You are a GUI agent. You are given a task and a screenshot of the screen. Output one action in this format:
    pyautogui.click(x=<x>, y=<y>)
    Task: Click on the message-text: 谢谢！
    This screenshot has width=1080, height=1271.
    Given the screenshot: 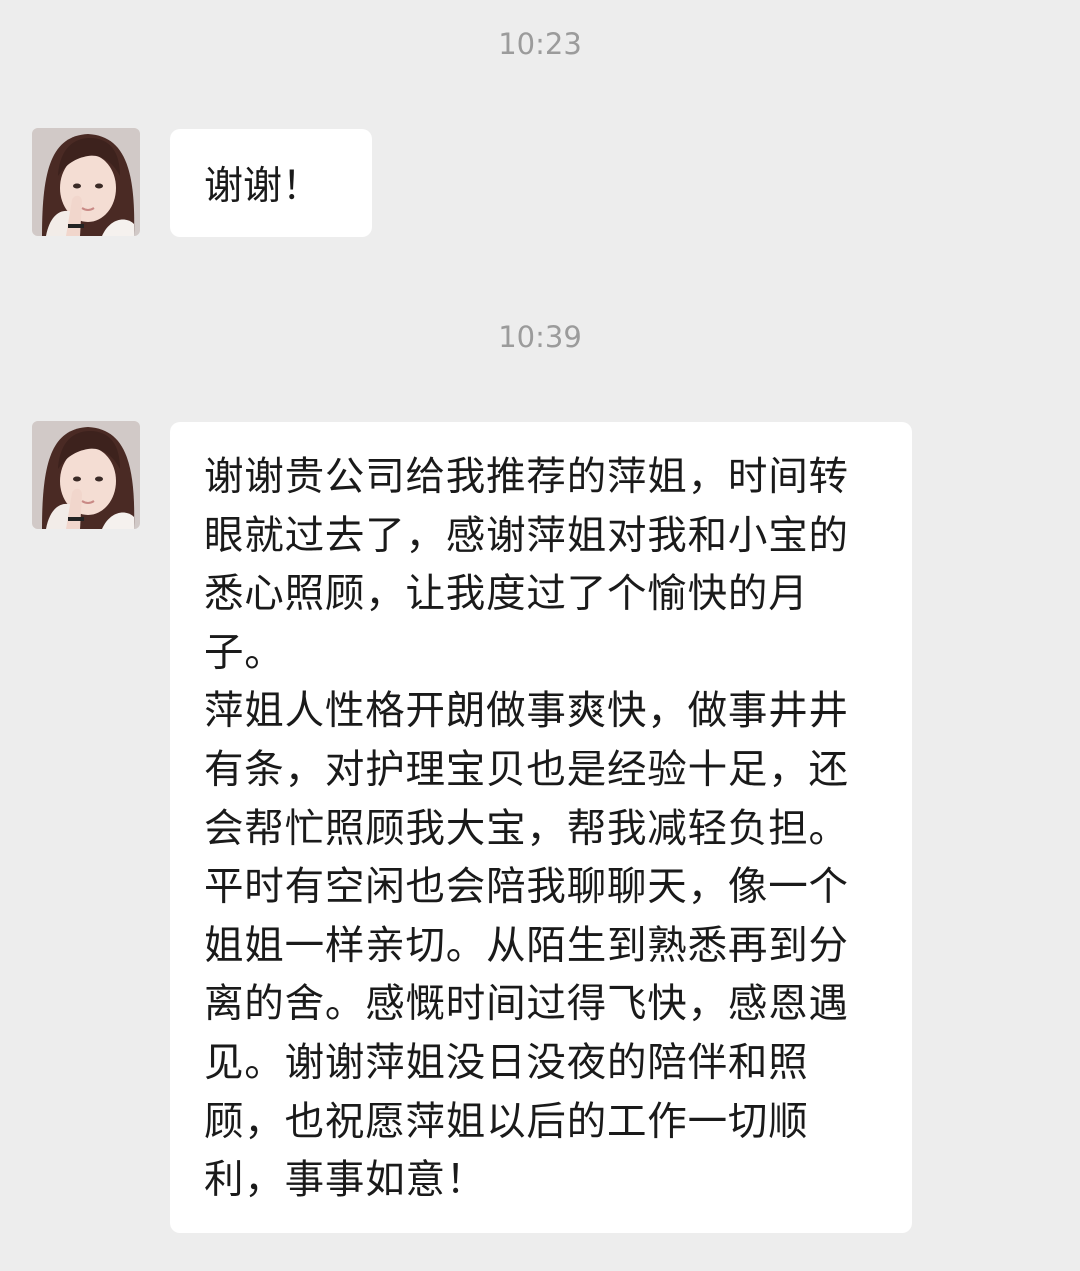 What is the action you would take?
    pyautogui.click(x=263, y=186)
    